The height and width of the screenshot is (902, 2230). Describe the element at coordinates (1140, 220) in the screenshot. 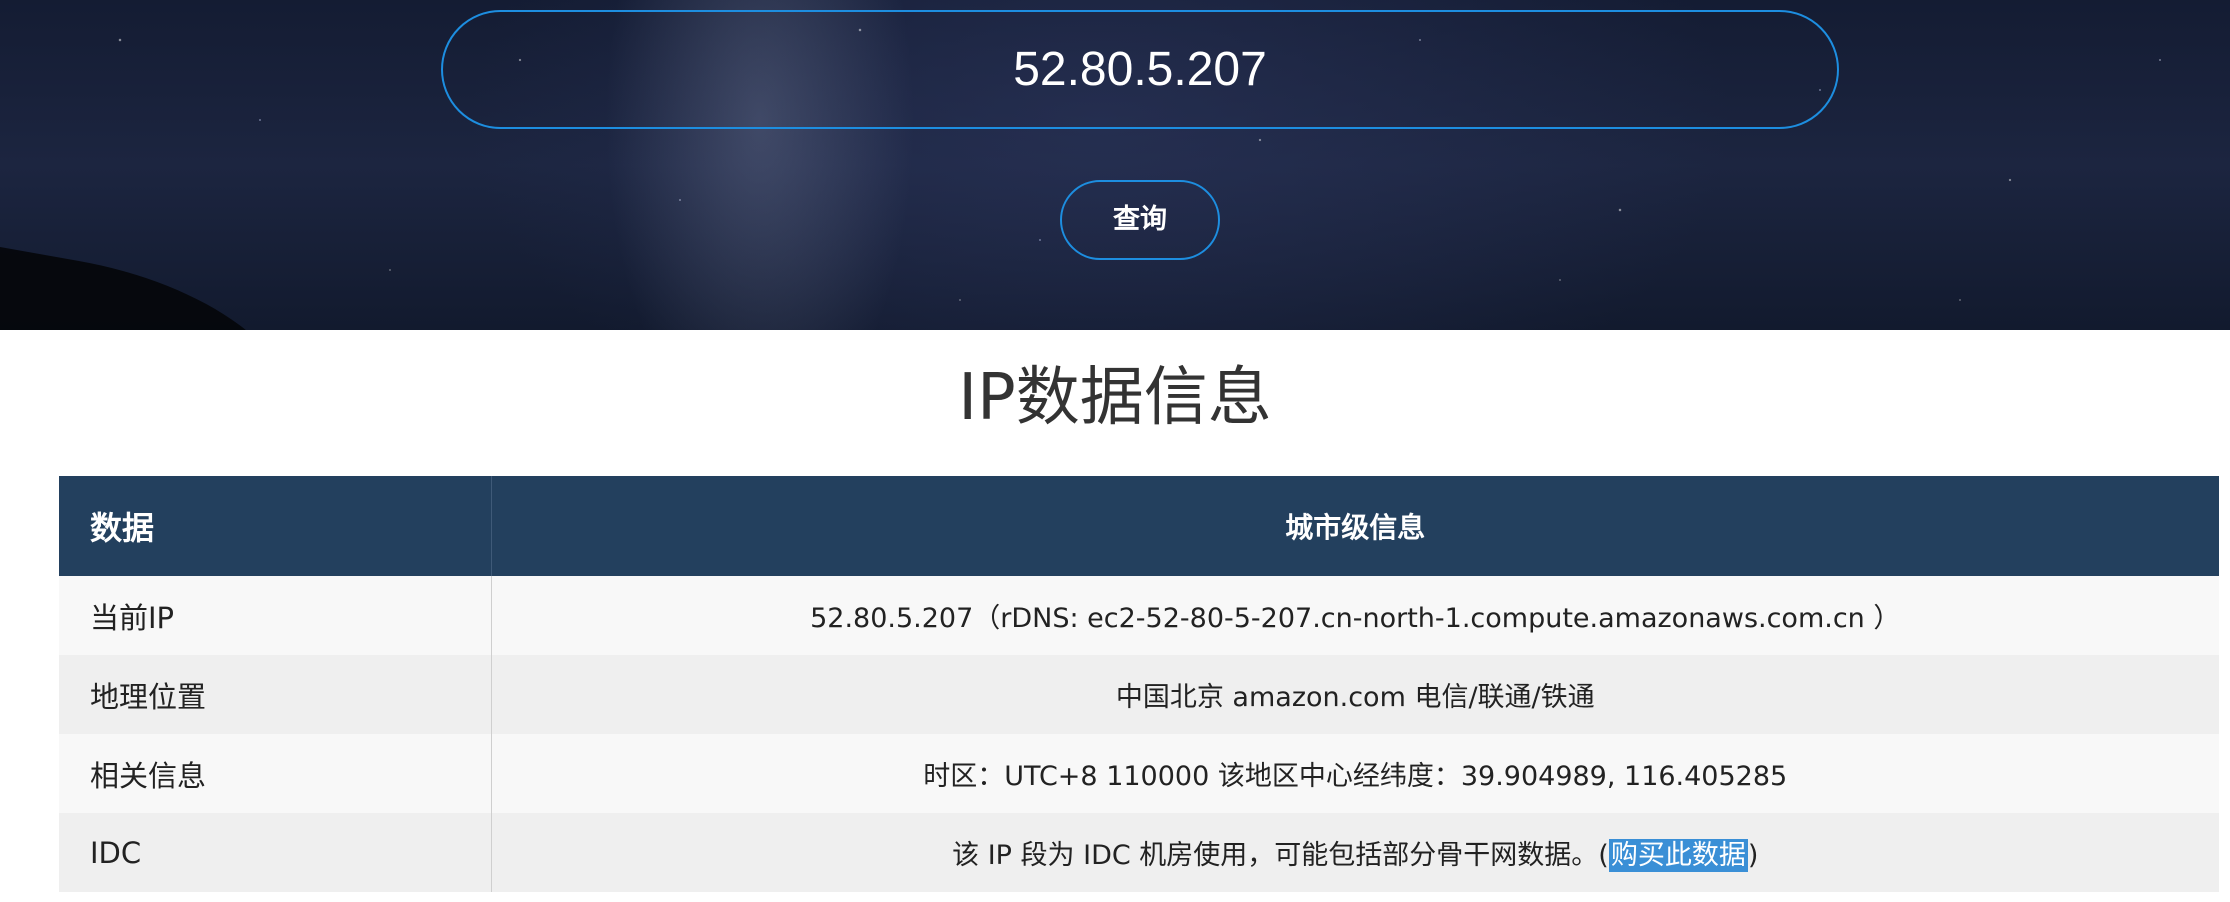

I see `query-button: 查询` at that location.